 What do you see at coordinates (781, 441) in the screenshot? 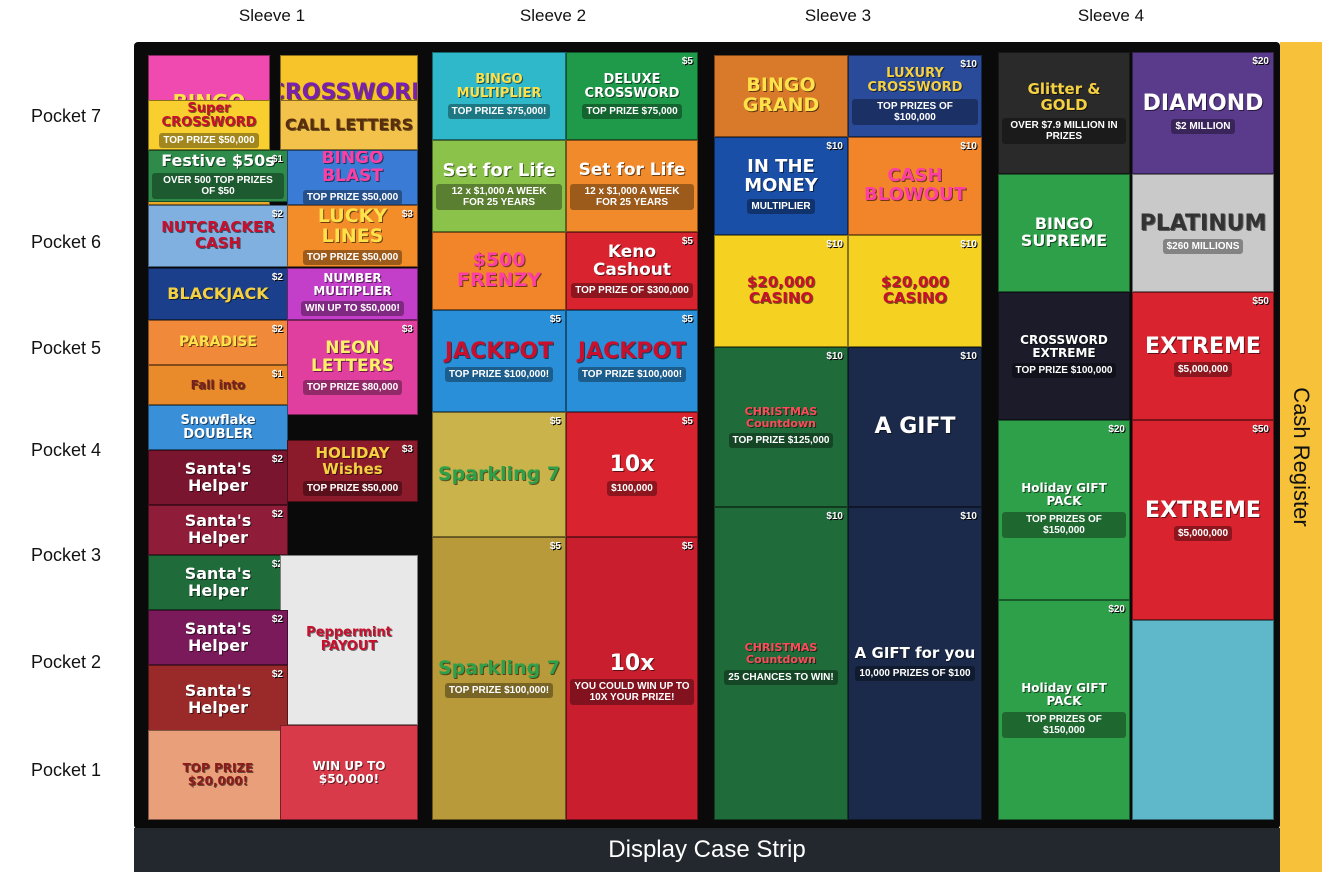
I see `ticket-subtitle: TOP PRIZE $125,000` at bounding box center [781, 441].